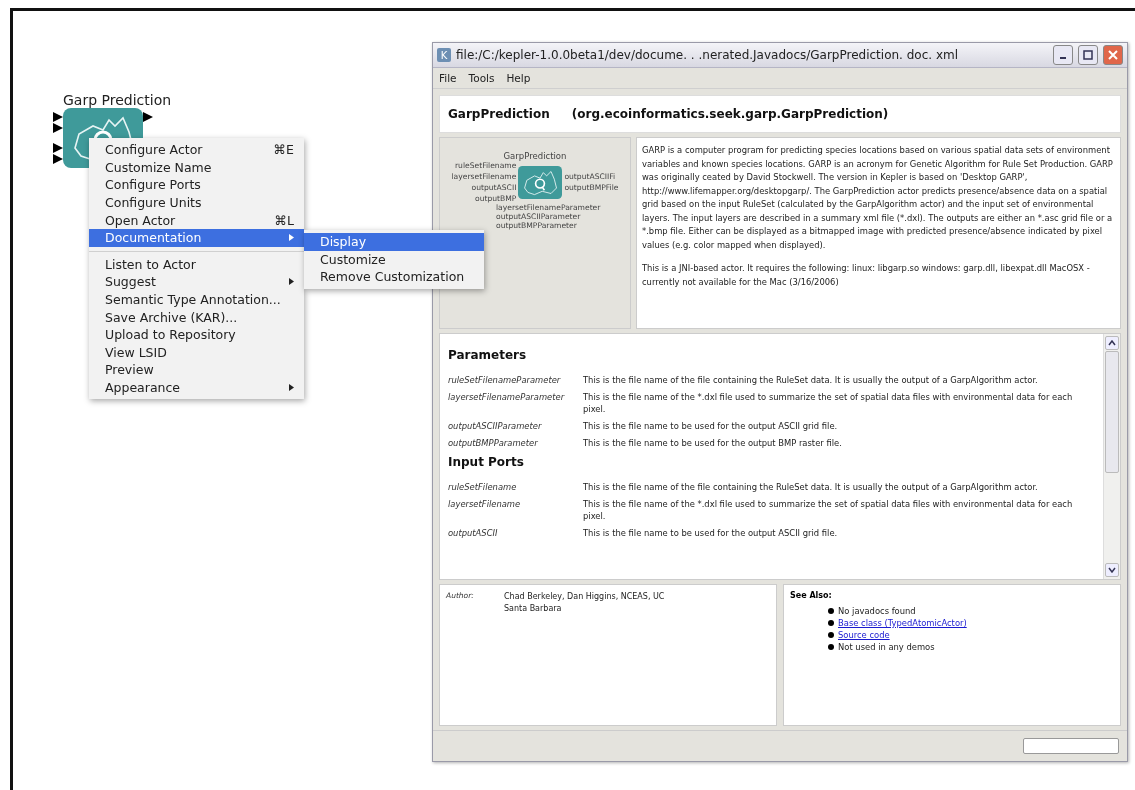 The height and width of the screenshot is (790, 1135). What do you see at coordinates (585, 603) in the screenshot?
I see `author-value: Chad Berkeley, Dan Higgins, NCEAS, UC Santa Barbara` at bounding box center [585, 603].